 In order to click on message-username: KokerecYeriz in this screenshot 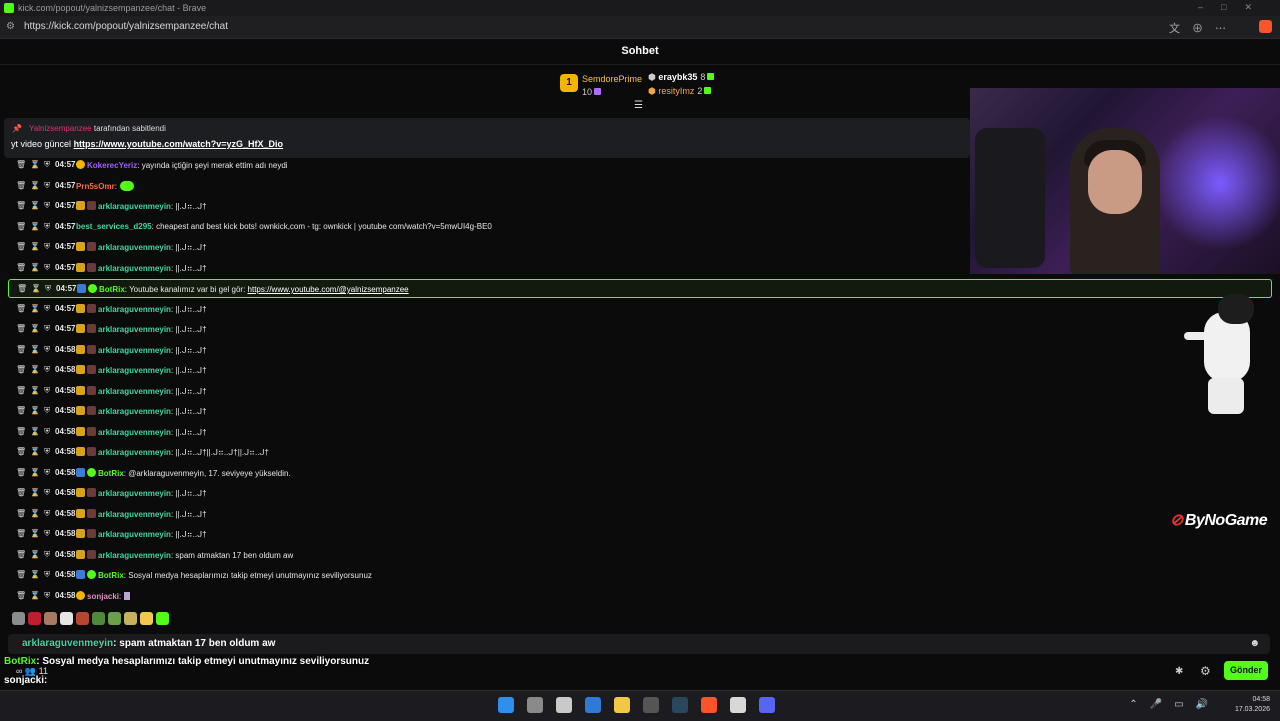, I will do `click(112, 165)`.